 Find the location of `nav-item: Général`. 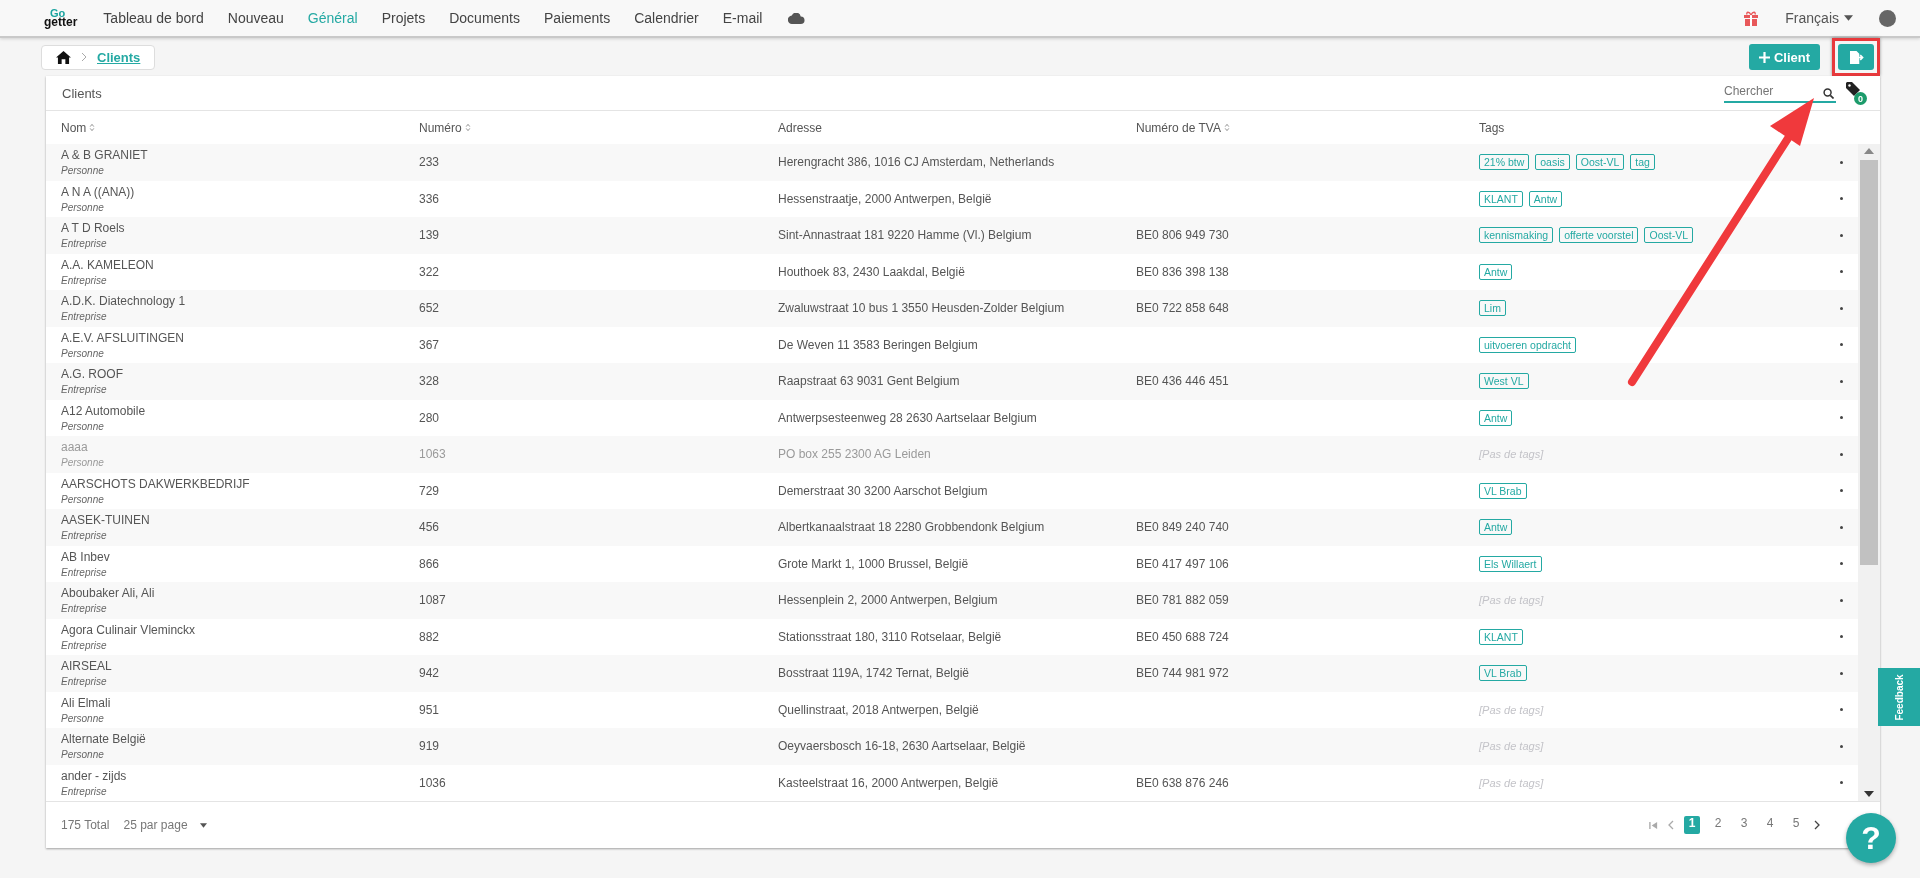

nav-item: Général is located at coordinates (332, 18).